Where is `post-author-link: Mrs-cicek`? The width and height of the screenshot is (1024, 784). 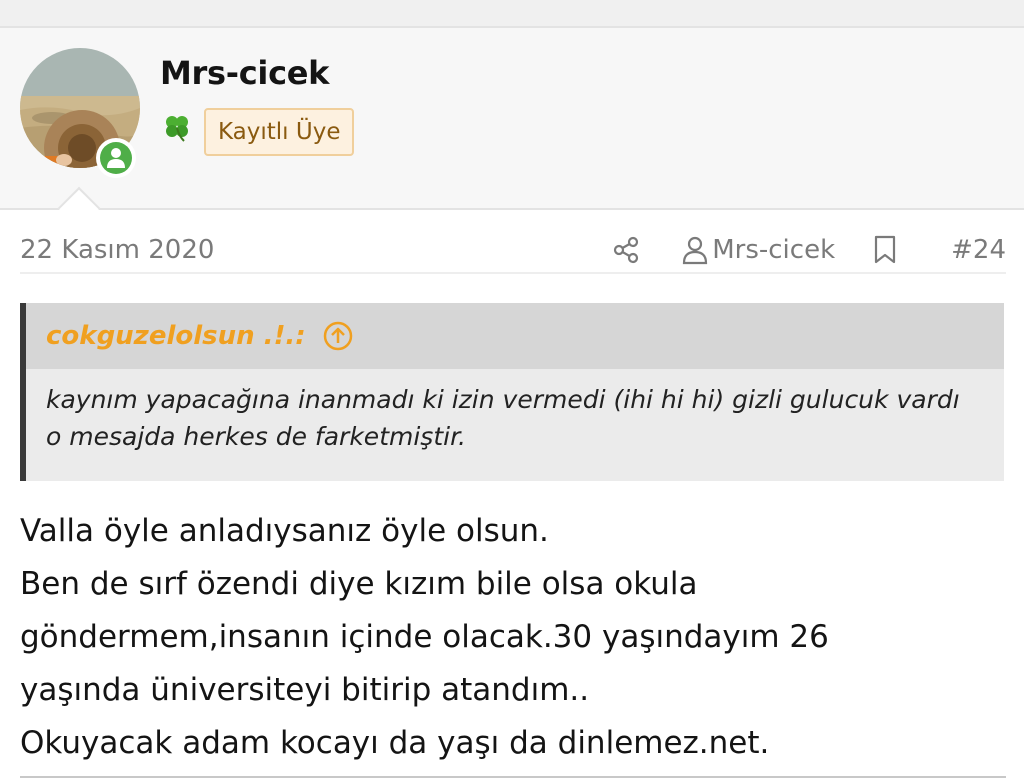
post-author-link: Mrs-cicek is located at coordinates (757, 250).